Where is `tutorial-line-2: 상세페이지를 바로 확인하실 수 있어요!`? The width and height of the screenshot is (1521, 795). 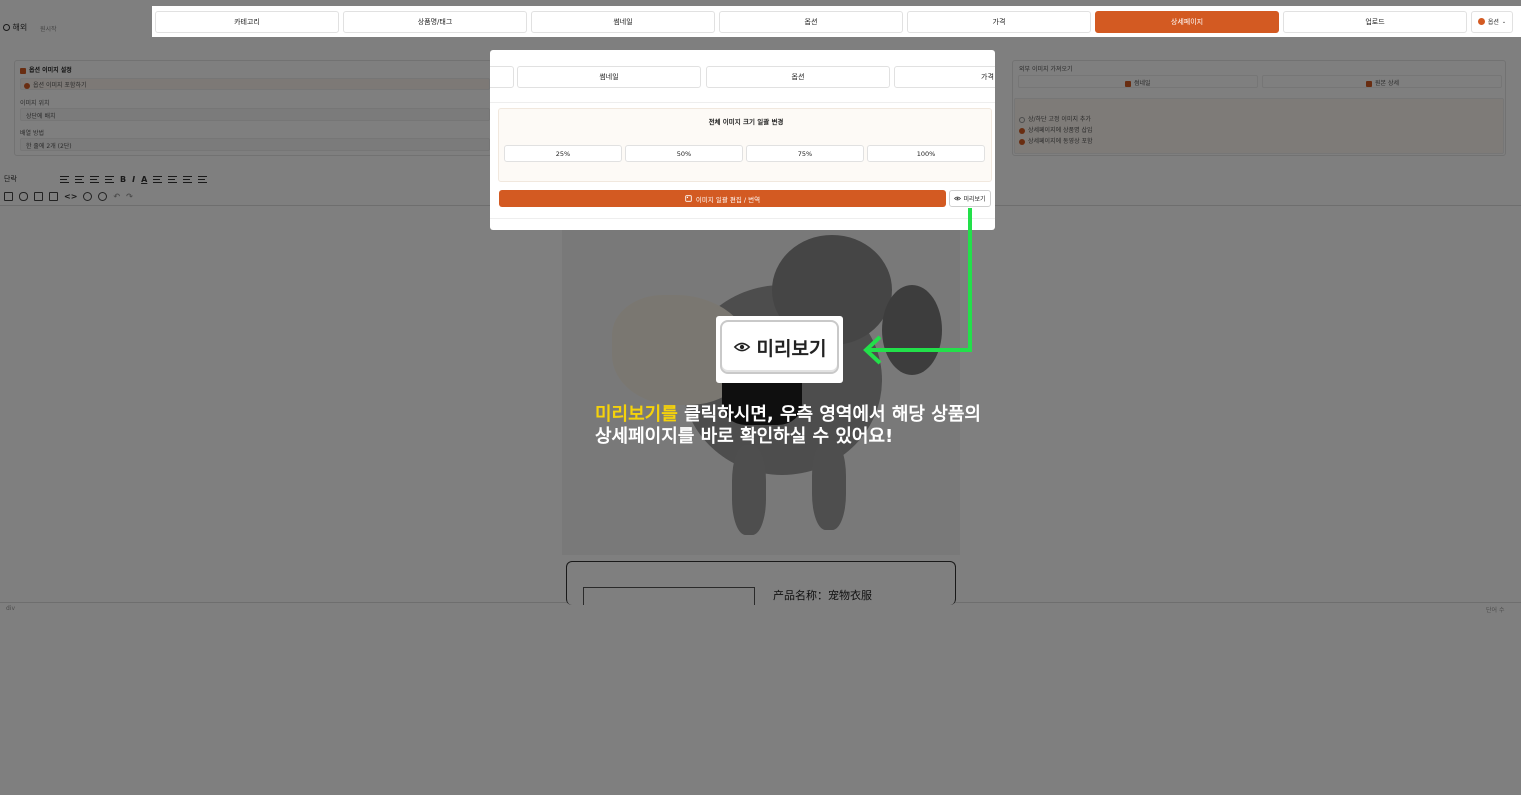 tutorial-line-2: 상세페이지를 바로 확인하실 수 있어요! is located at coordinates (744, 436).